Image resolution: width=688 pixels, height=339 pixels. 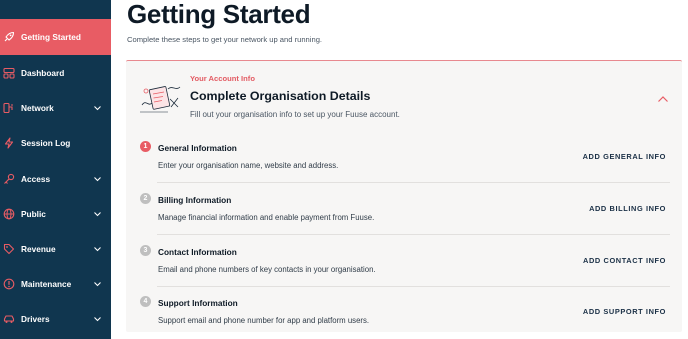 I want to click on step-number-badge: 2, so click(x=145, y=198).